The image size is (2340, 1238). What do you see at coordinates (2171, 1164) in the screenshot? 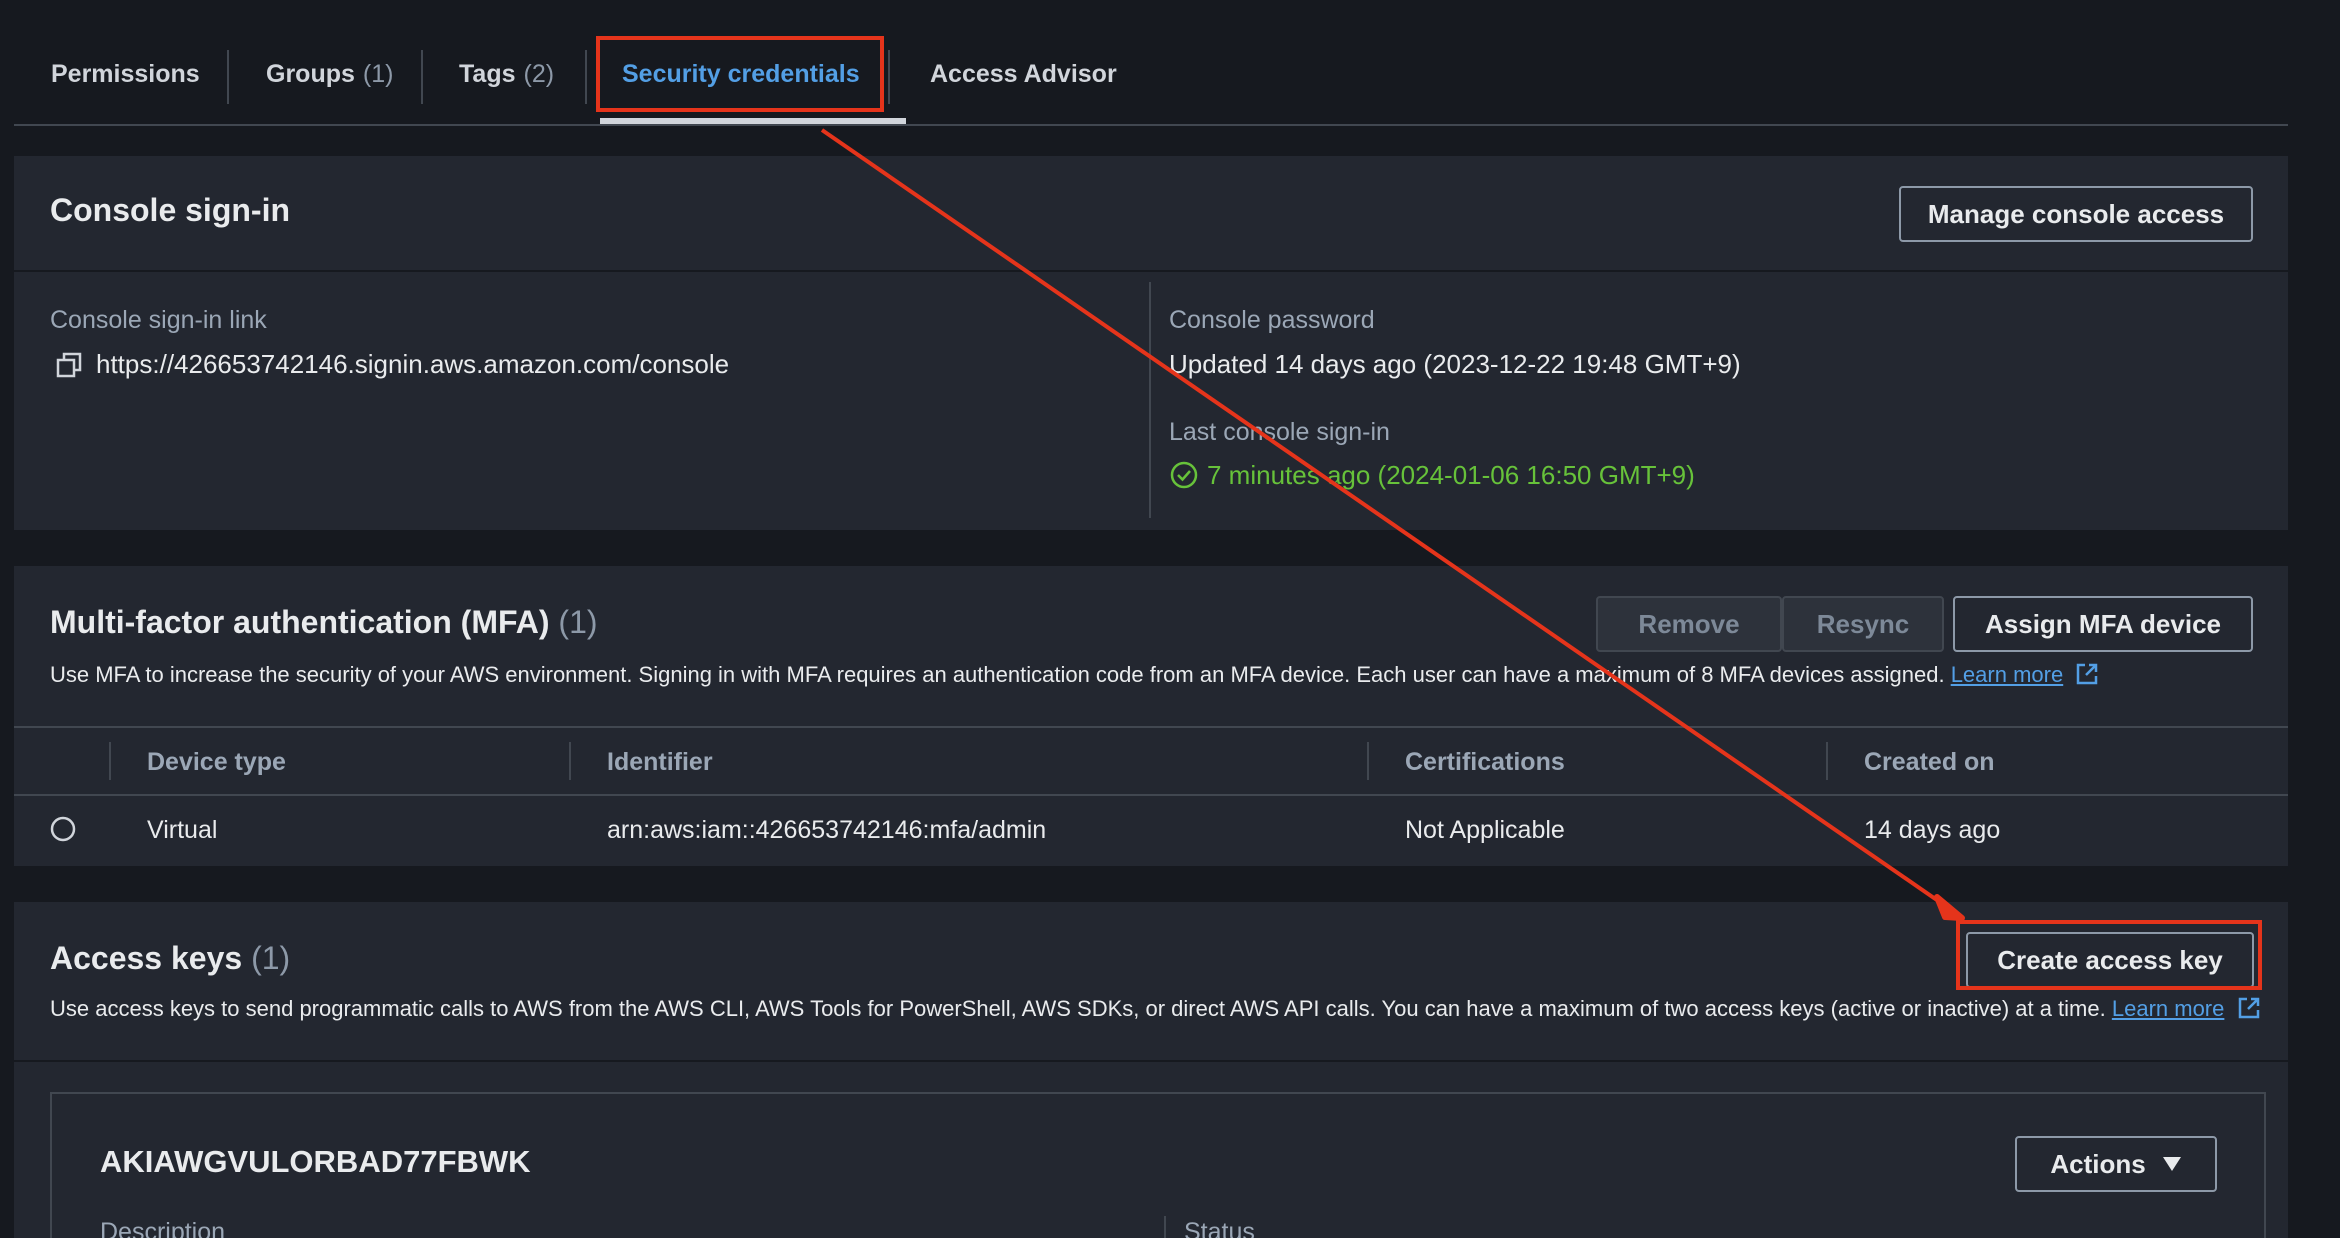
I see `caret-down-icon` at bounding box center [2171, 1164].